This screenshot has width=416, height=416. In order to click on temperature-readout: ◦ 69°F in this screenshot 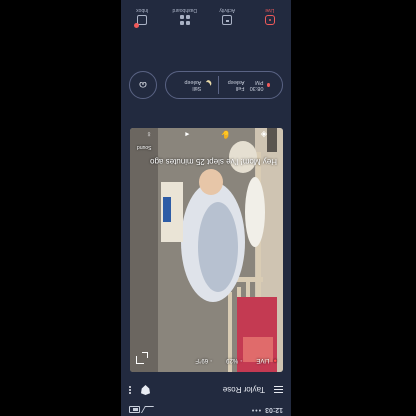, I will do `click(203, 360)`.